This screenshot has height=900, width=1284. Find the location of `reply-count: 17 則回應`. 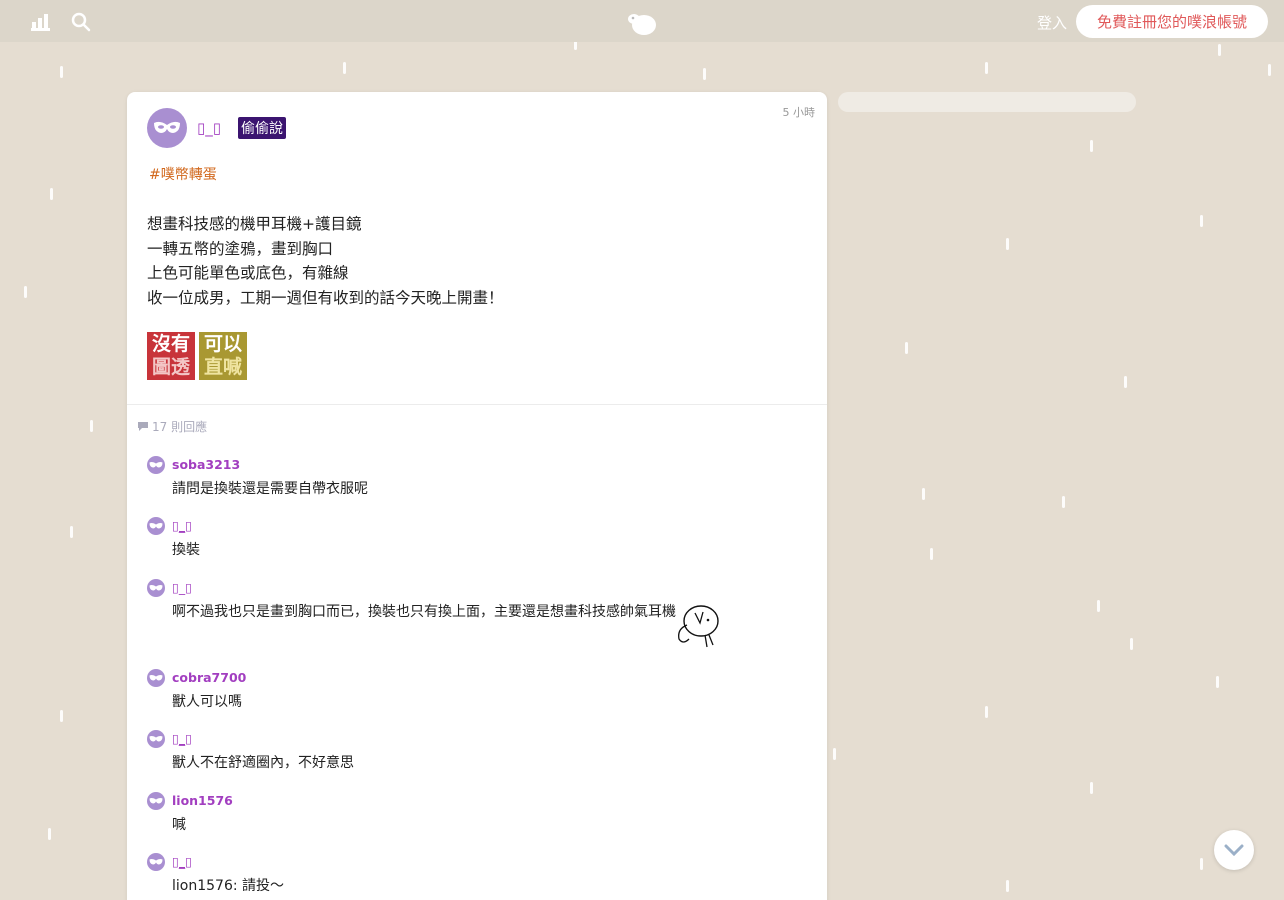

reply-count: 17 則回應 is located at coordinates (172, 426).